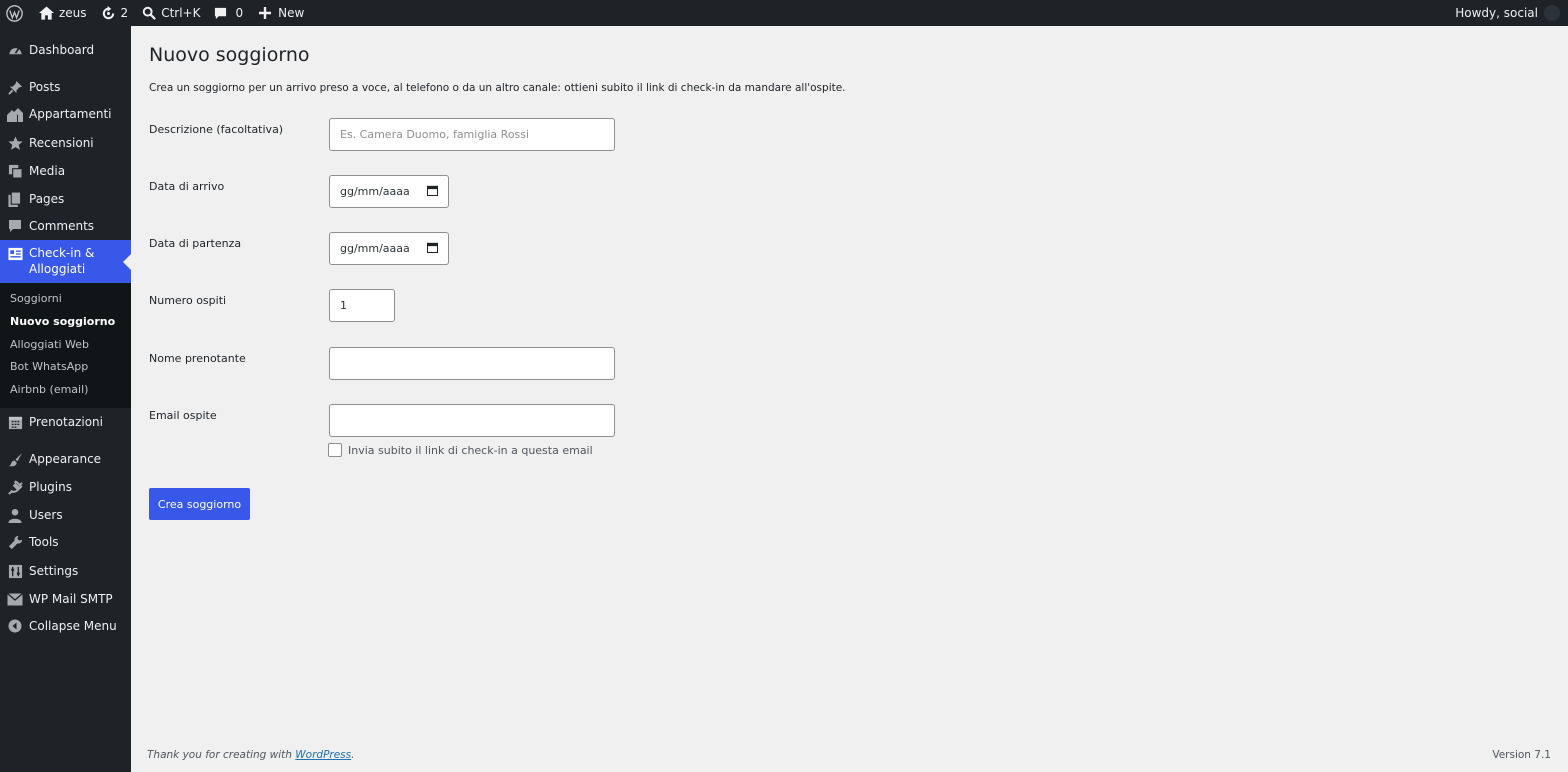 This screenshot has width=1568, height=772. I want to click on menu-media: Media, so click(65, 171).